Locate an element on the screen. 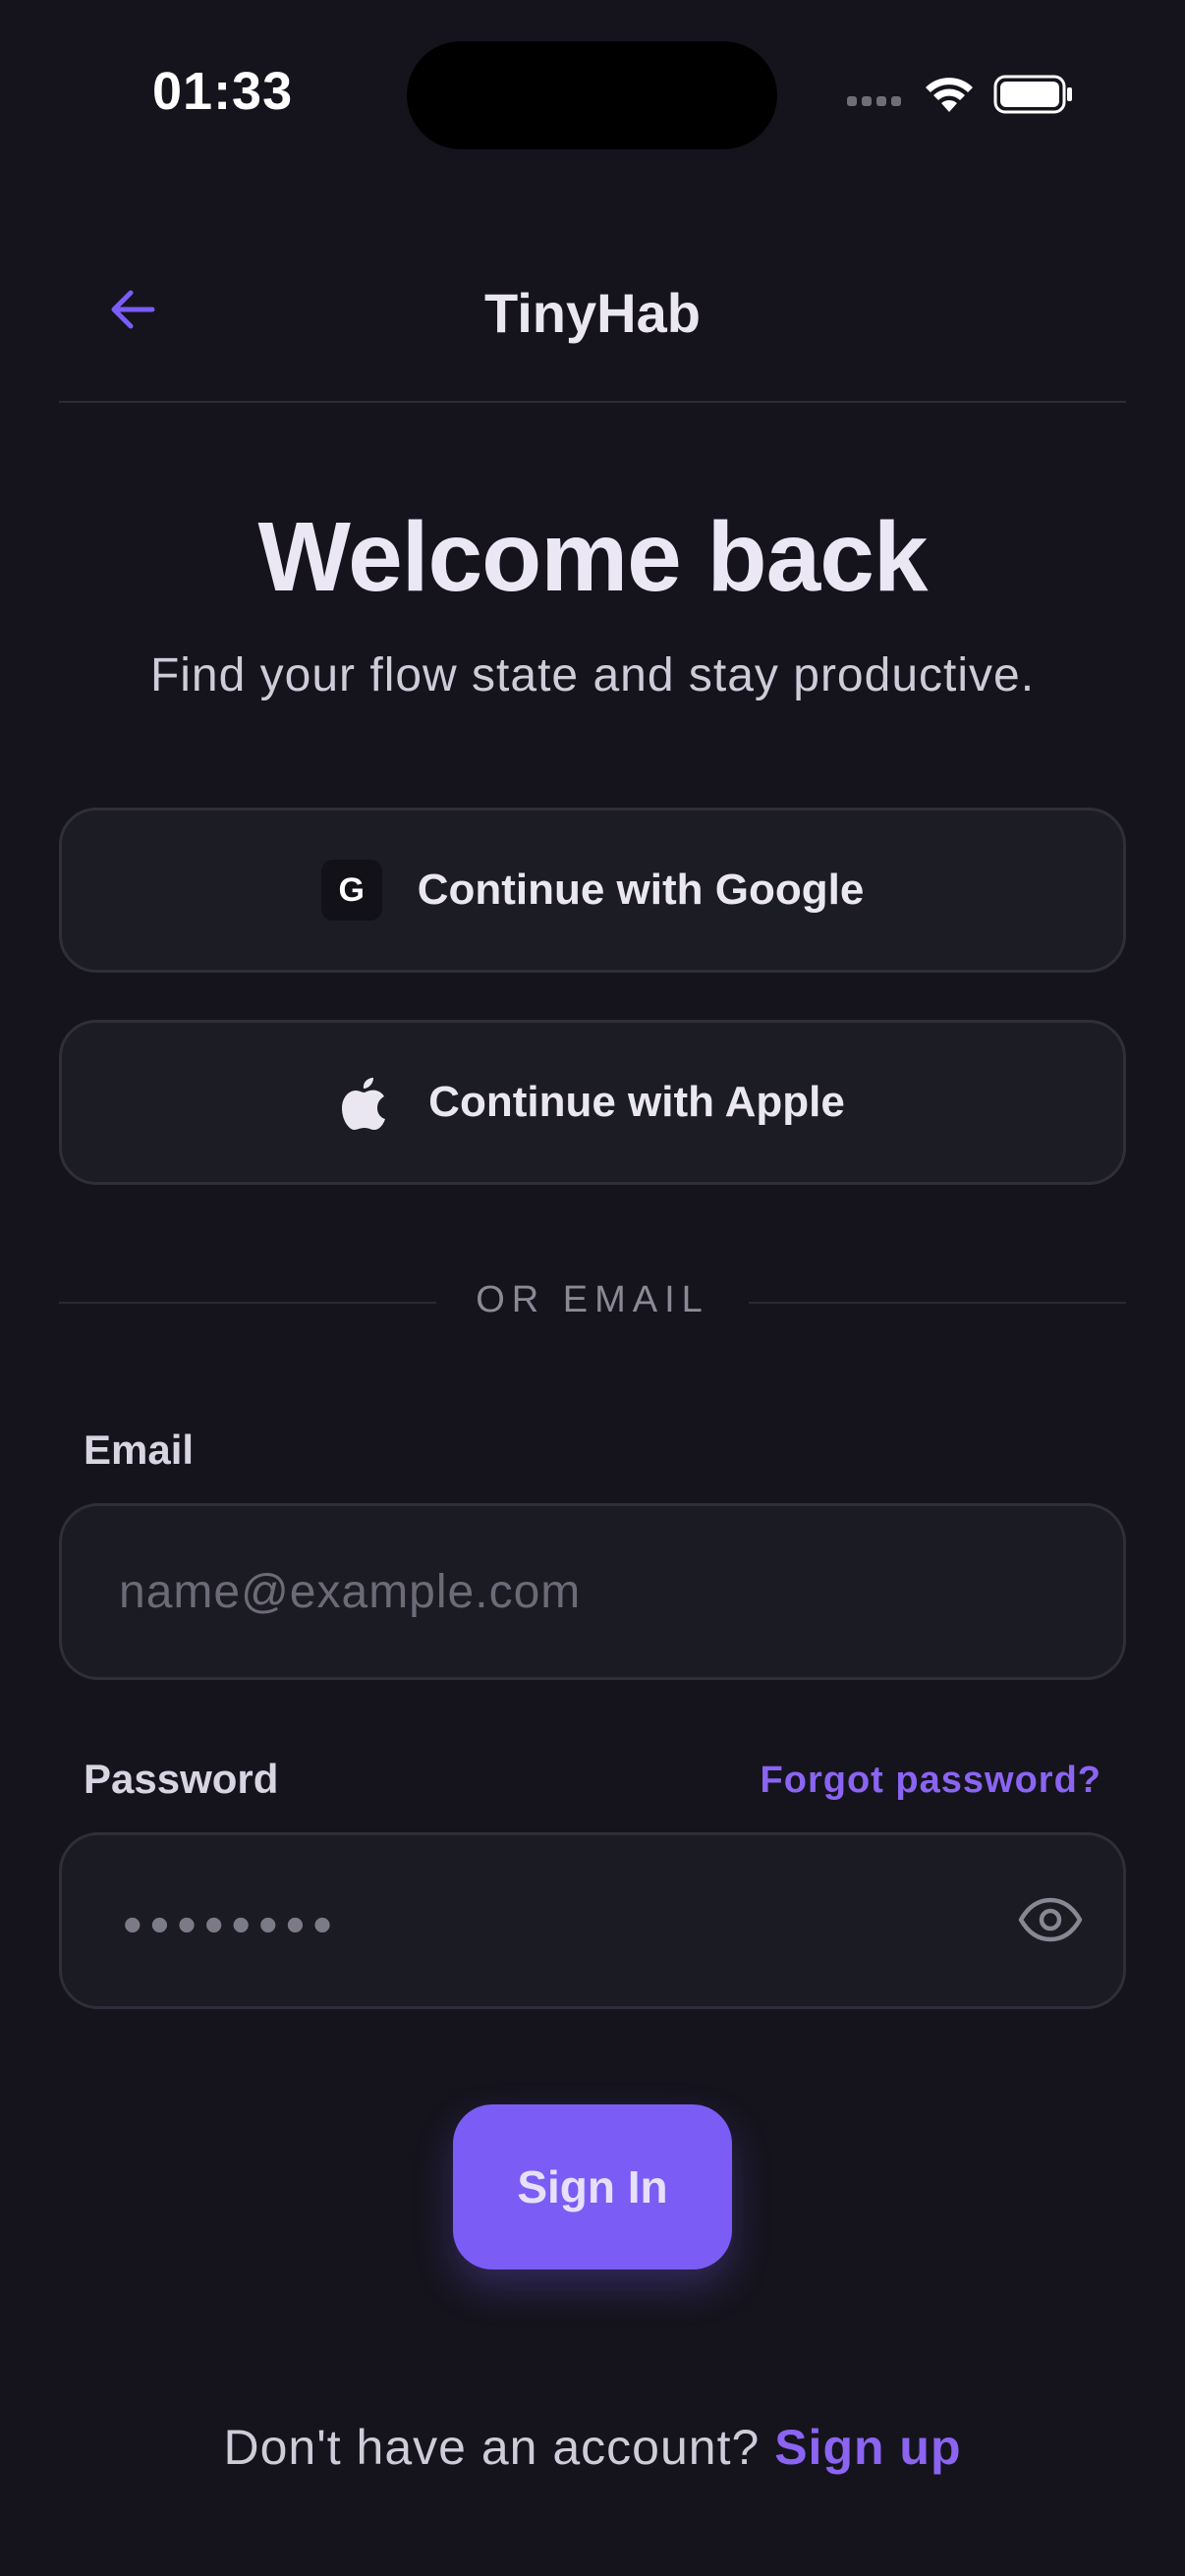  password-masked-value: •••••••• is located at coordinates (232, 1924).